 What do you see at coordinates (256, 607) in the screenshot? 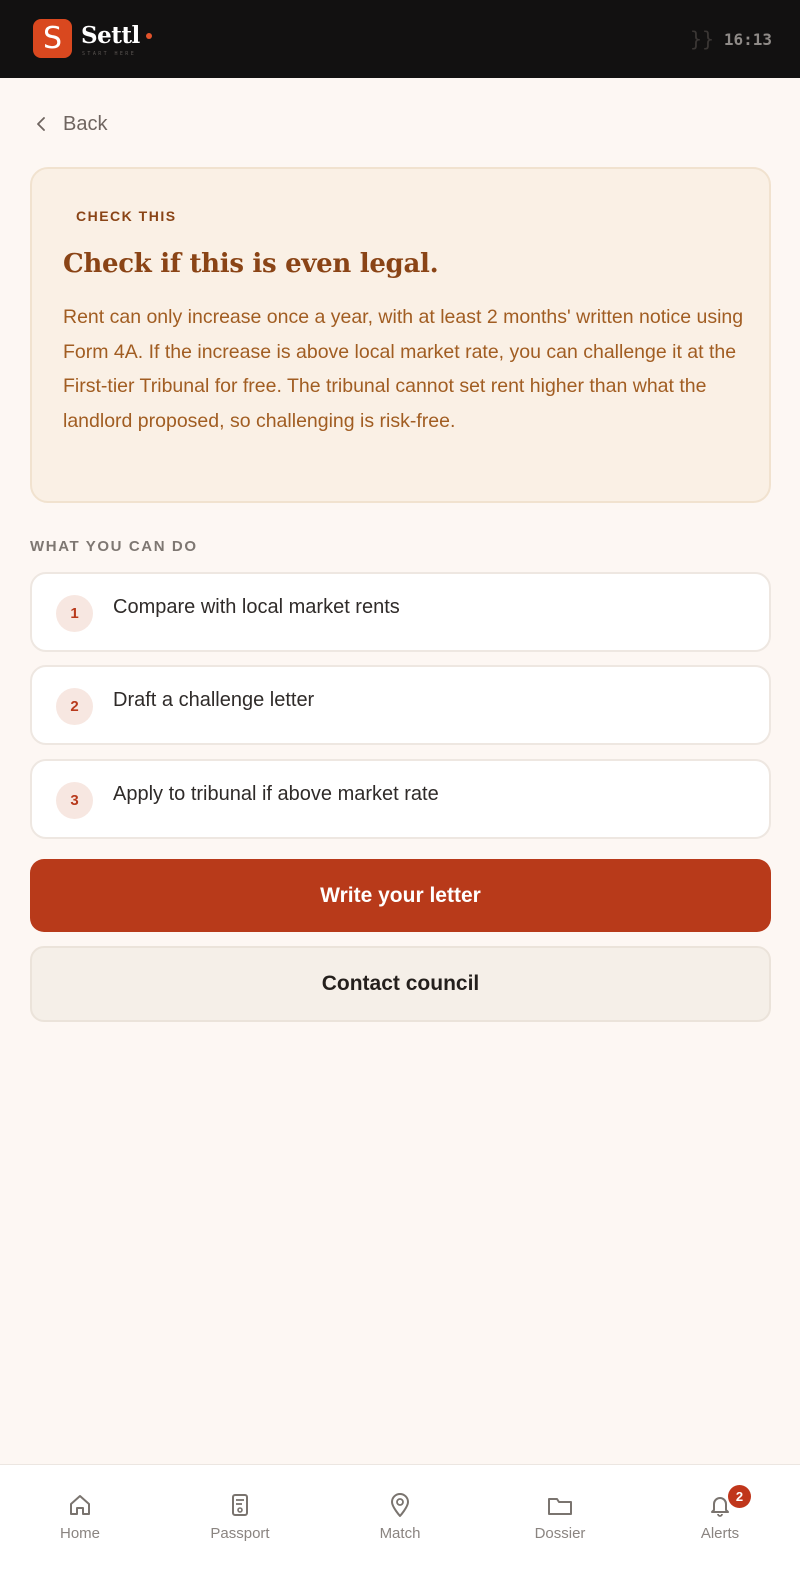
I see `step-label: Compare with local market rents` at bounding box center [256, 607].